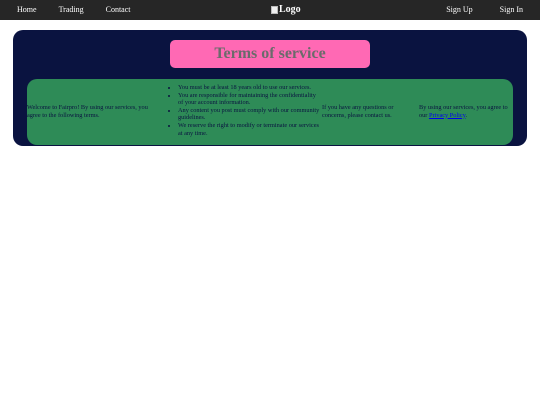 The image size is (540, 405). I want to click on page-title: Terms of service, so click(270, 53).